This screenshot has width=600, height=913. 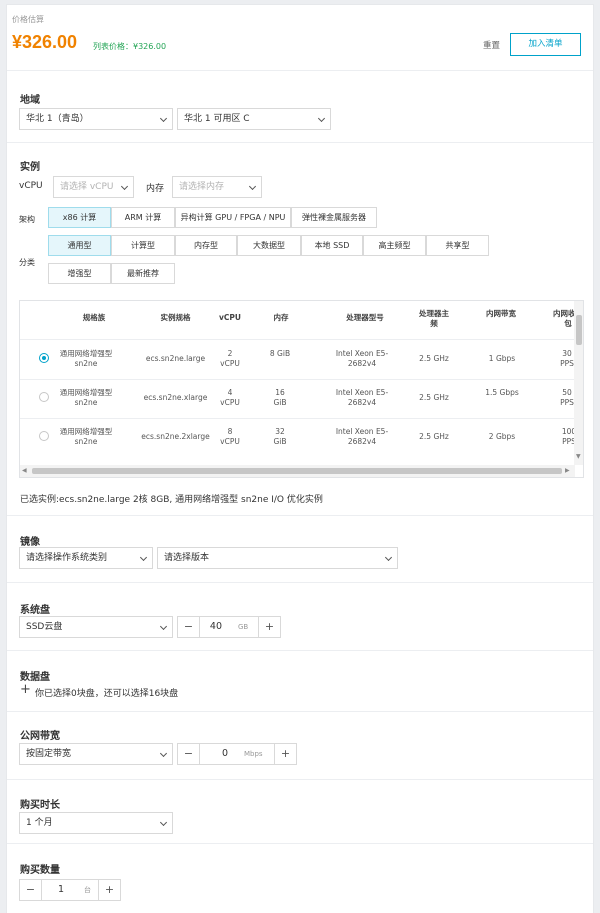 What do you see at coordinates (175, 397) in the screenshot?
I see `cell-spec: ecs.sn2ne.xlarge` at bounding box center [175, 397].